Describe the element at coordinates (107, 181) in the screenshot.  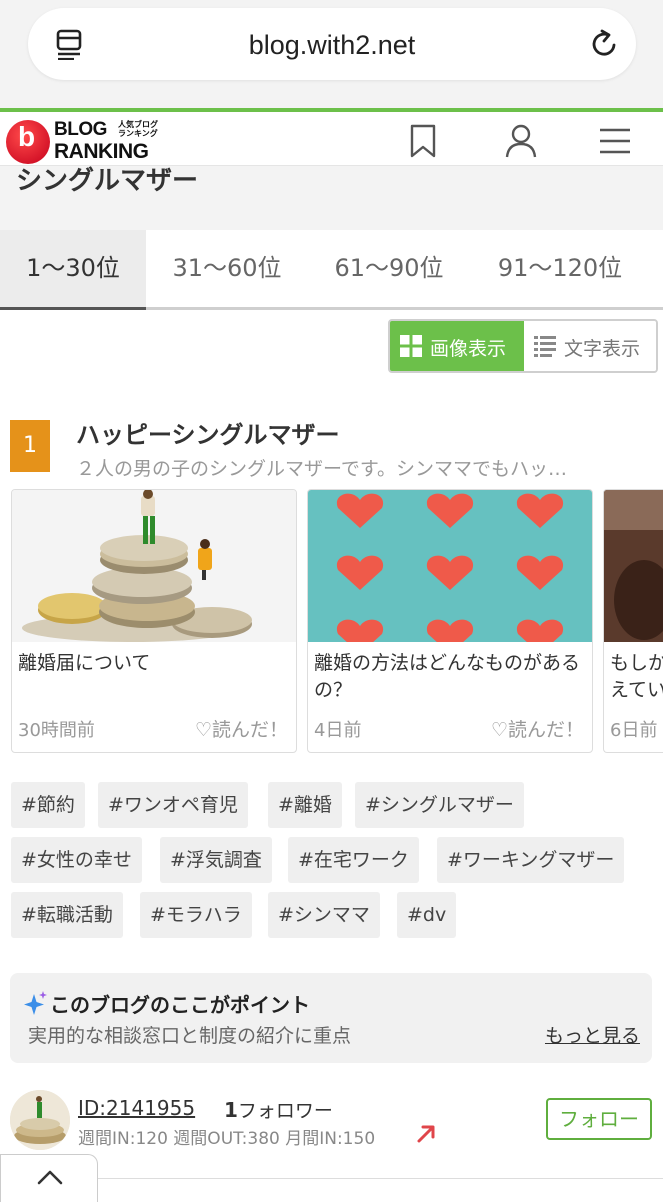
I see `category-title: シングルマザー` at that location.